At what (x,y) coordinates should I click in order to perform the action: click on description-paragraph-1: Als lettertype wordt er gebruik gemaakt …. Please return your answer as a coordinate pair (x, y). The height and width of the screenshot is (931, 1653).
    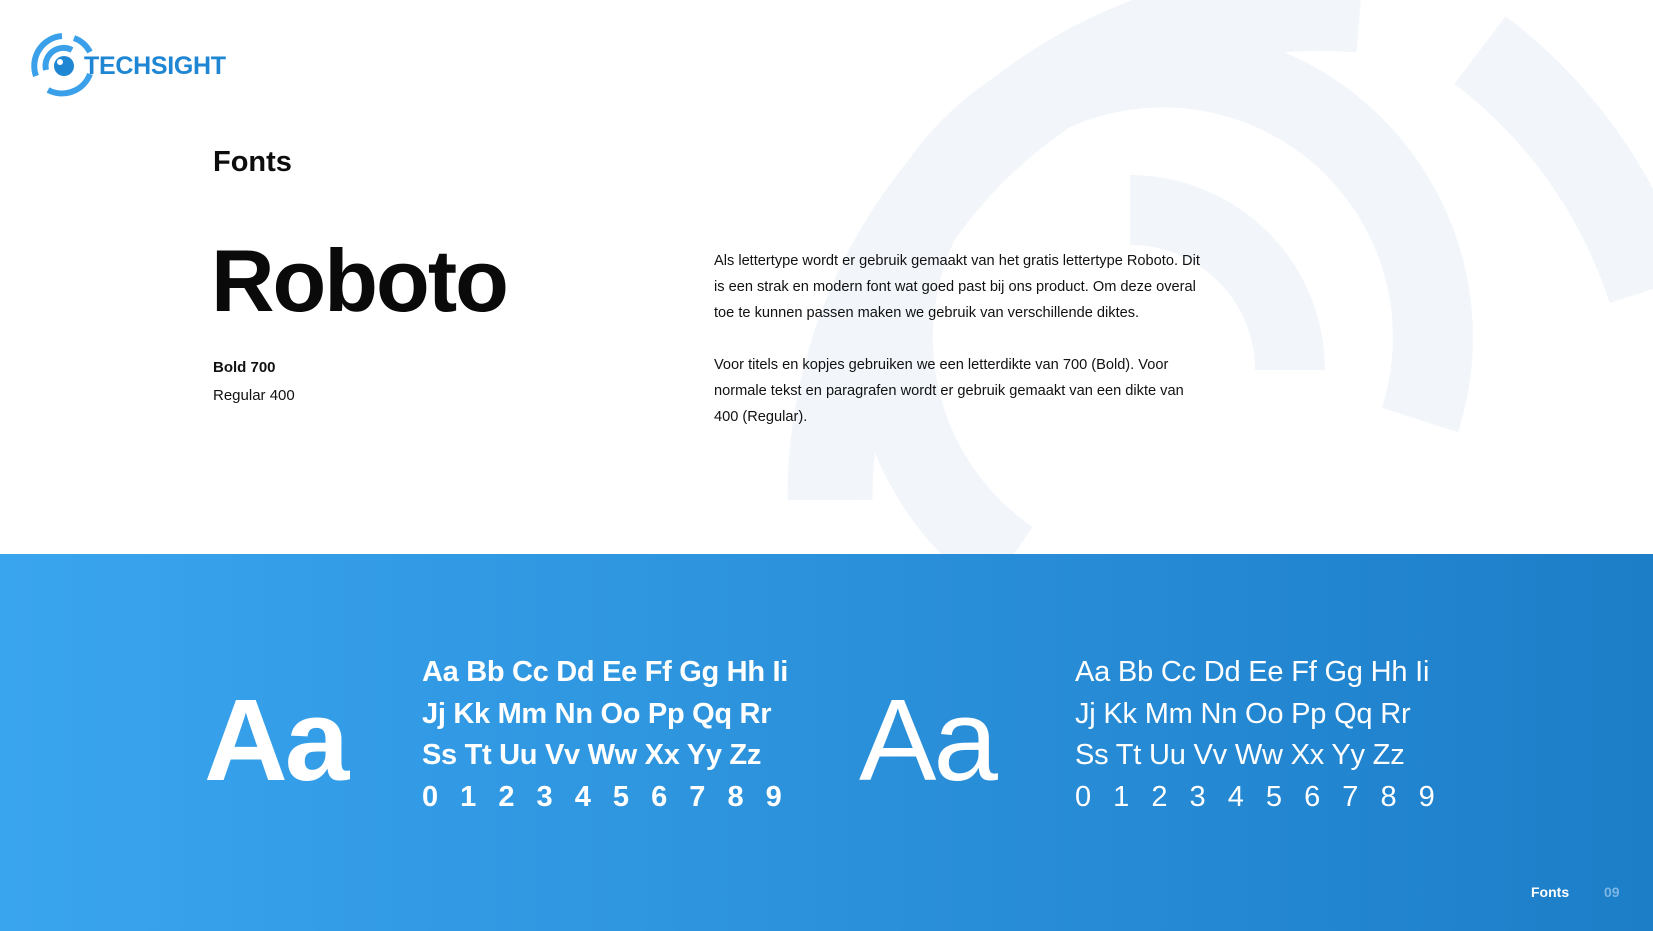
    Looking at the image, I should click on (957, 287).